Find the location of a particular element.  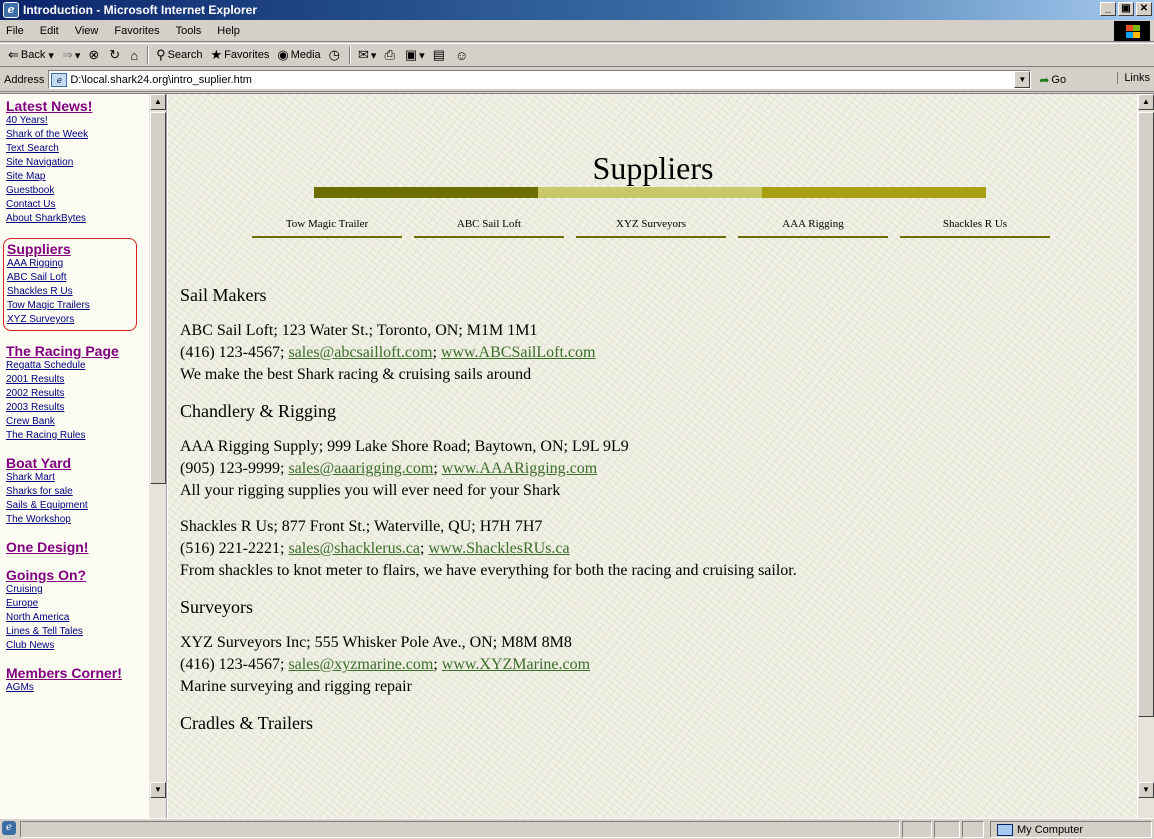

media-button: ◉ Media is located at coordinates (298, 55).